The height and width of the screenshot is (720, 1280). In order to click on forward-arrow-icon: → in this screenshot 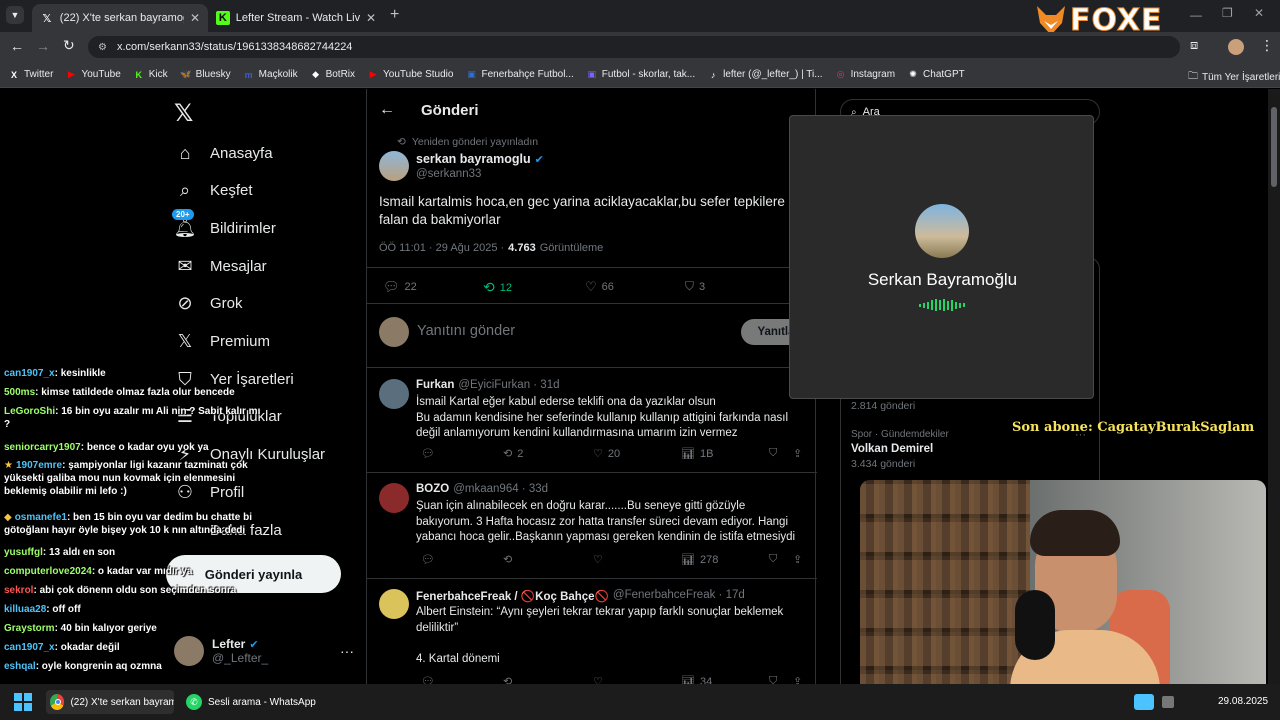, I will do `click(43, 46)`.